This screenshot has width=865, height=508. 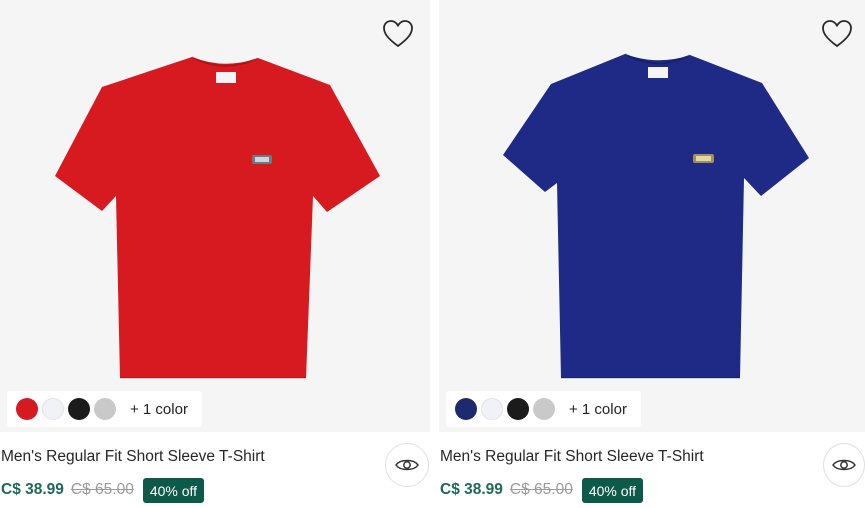 What do you see at coordinates (466, 409) in the screenshot?
I see `swatch-navy` at bounding box center [466, 409].